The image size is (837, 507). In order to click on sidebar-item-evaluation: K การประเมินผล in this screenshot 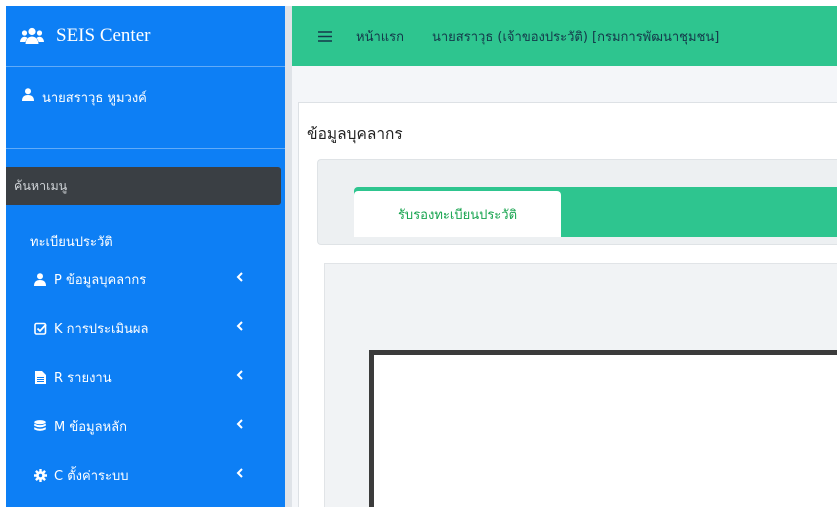, I will do `click(145, 328)`.